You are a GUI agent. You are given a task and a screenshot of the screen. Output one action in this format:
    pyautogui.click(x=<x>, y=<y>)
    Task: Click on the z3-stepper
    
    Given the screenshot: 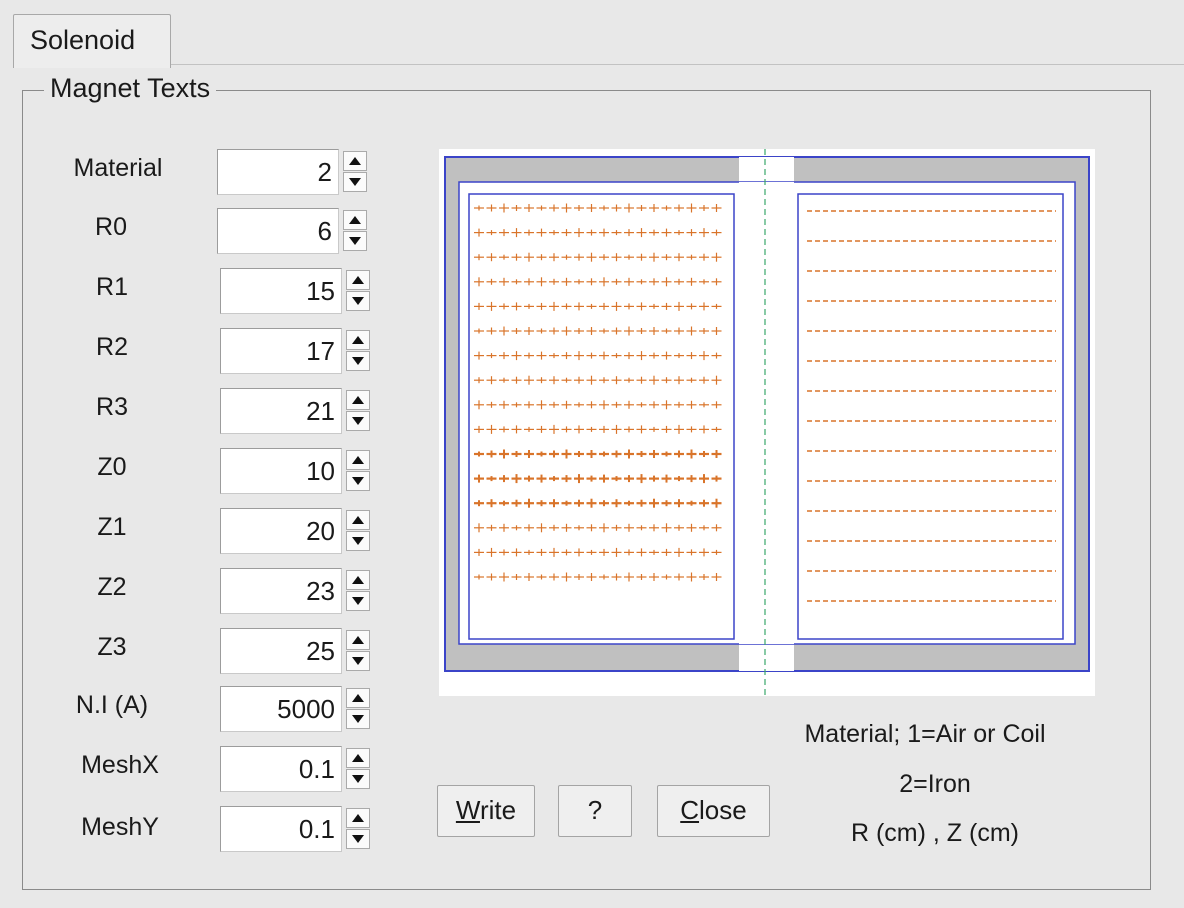 What is the action you would take?
    pyautogui.click(x=358, y=651)
    